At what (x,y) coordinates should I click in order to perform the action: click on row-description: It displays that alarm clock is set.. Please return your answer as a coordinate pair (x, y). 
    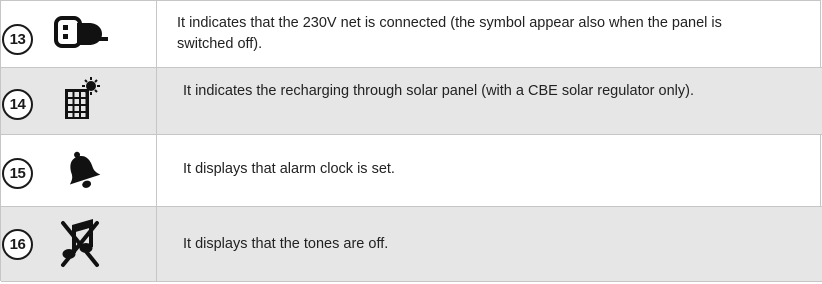
    Looking at the image, I should click on (289, 169).